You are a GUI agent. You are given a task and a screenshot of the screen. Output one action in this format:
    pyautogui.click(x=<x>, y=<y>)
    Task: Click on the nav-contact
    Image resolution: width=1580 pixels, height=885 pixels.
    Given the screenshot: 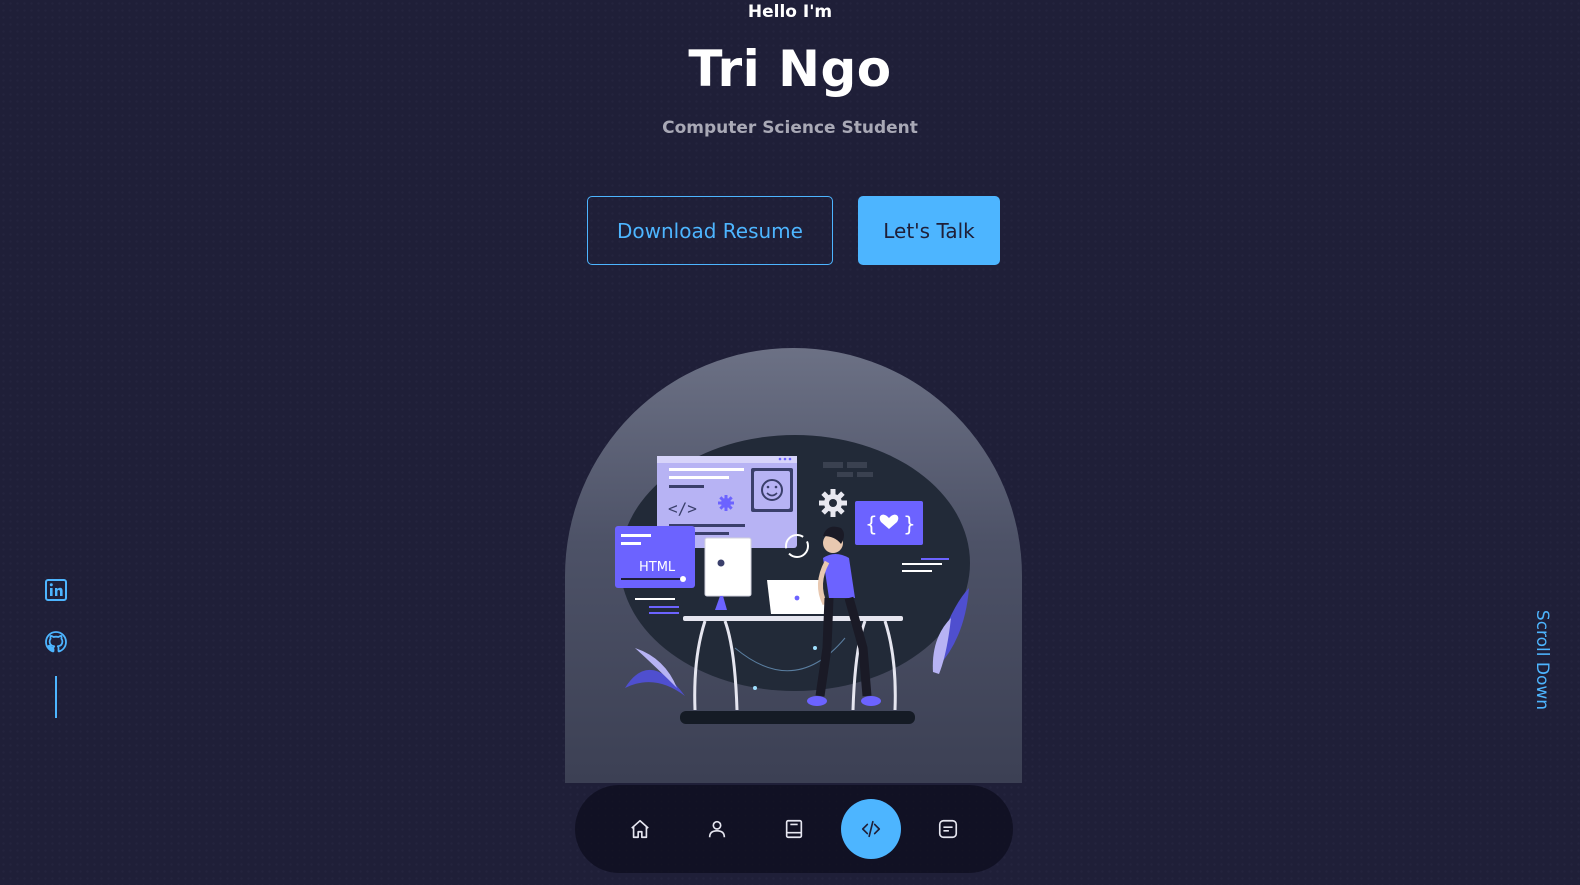 What is the action you would take?
    pyautogui.click(x=948, y=829)
    